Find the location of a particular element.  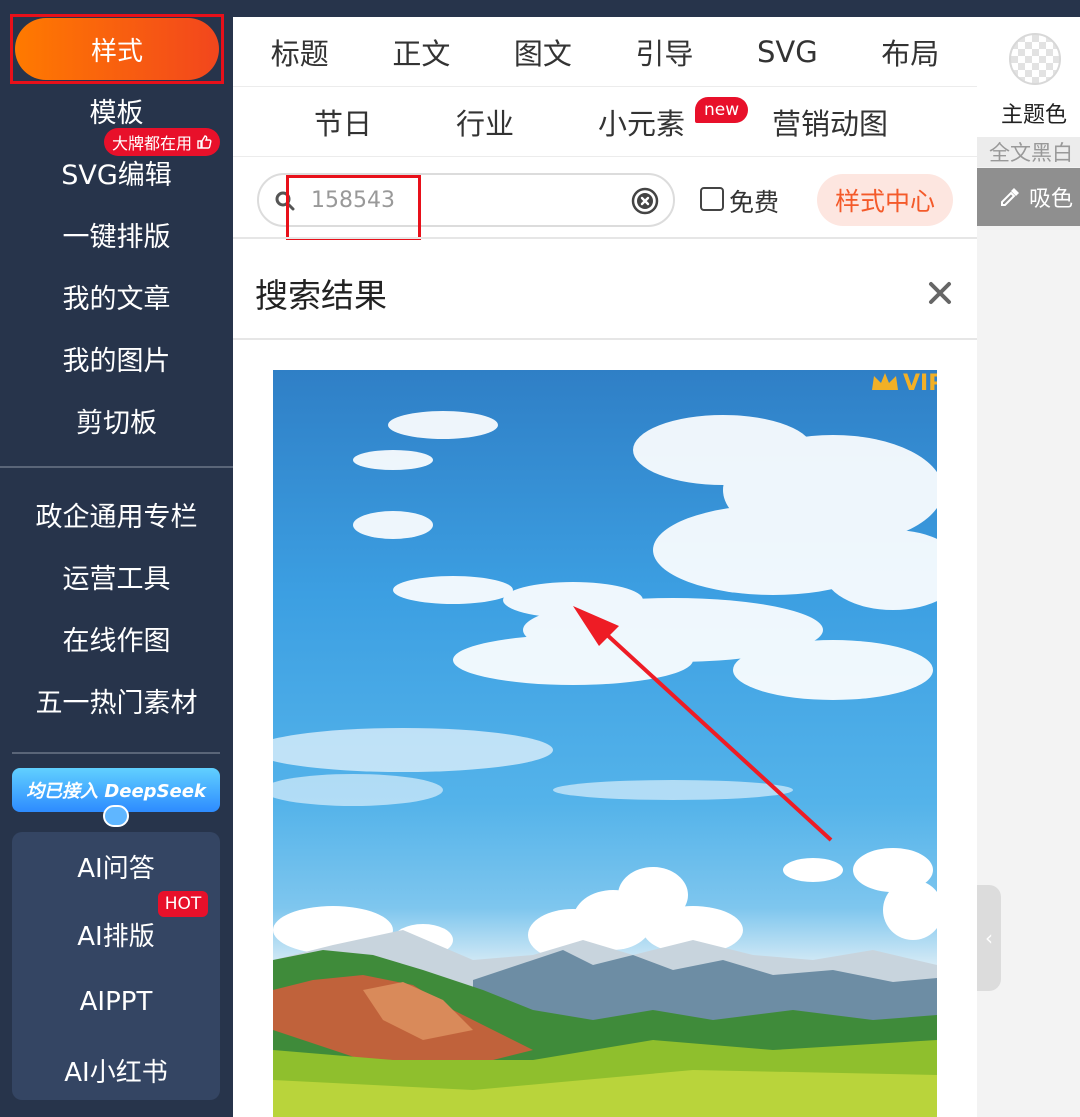

crown-icon is located at coordinates (885, 381).